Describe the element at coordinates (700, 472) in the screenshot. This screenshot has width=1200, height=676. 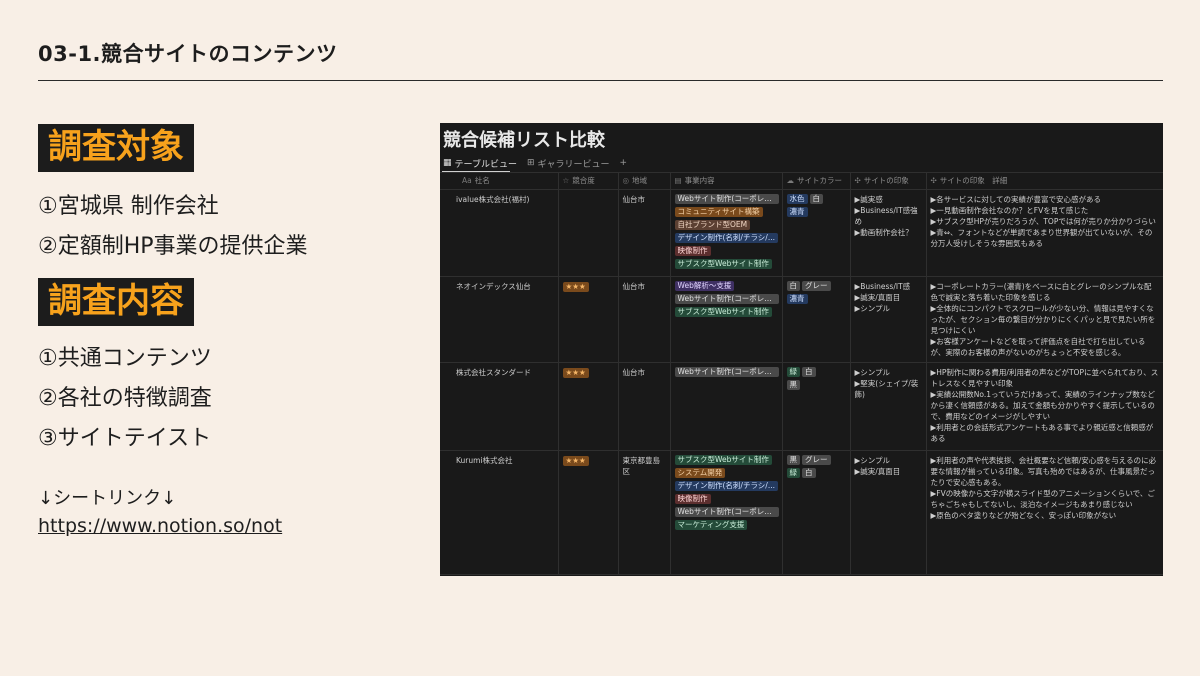
I see `business-tag: システム開発` at that location.